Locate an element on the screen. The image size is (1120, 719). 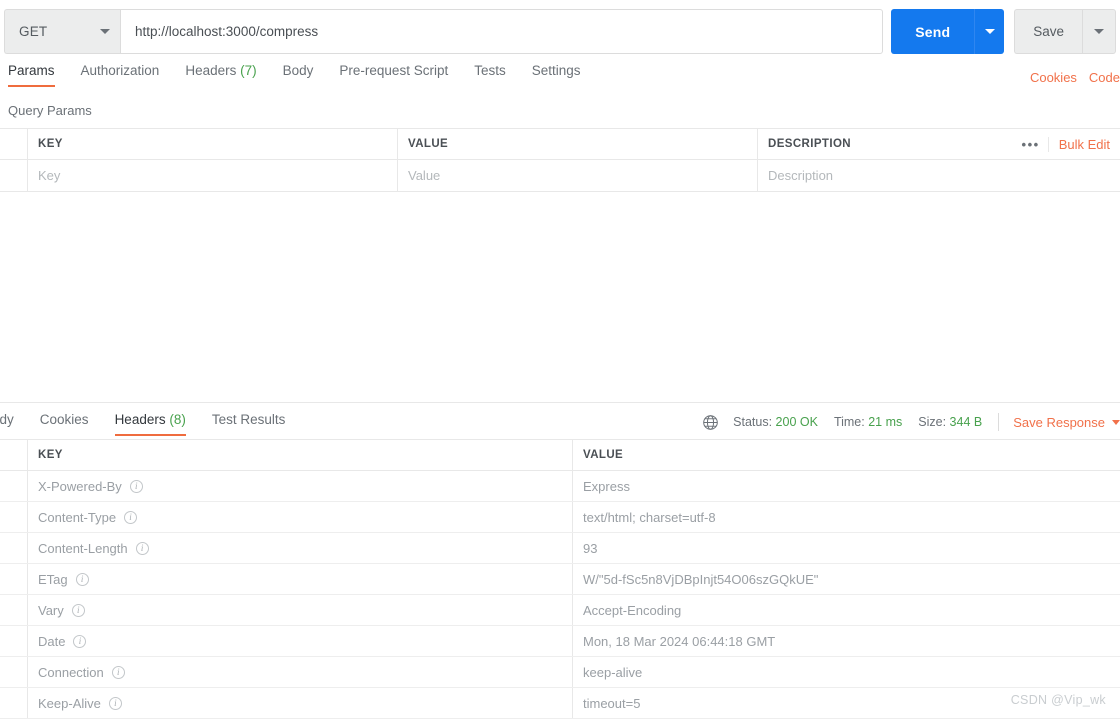
header-key-cell: Content-Length i is located at coordinates (300, 548).